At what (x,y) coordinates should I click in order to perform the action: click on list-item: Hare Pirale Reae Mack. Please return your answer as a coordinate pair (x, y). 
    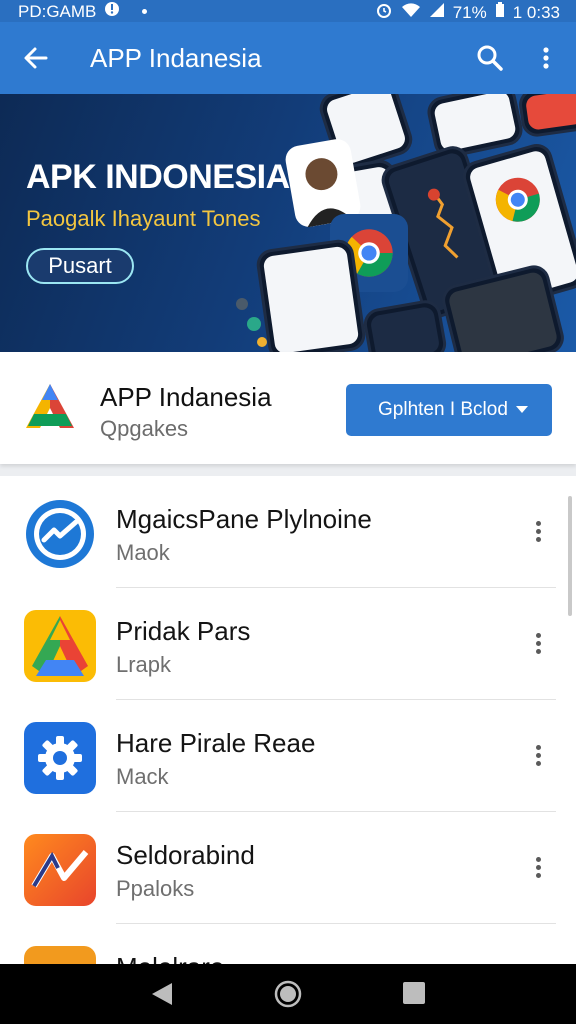
    Looking at the image, I should click on (288, 756).